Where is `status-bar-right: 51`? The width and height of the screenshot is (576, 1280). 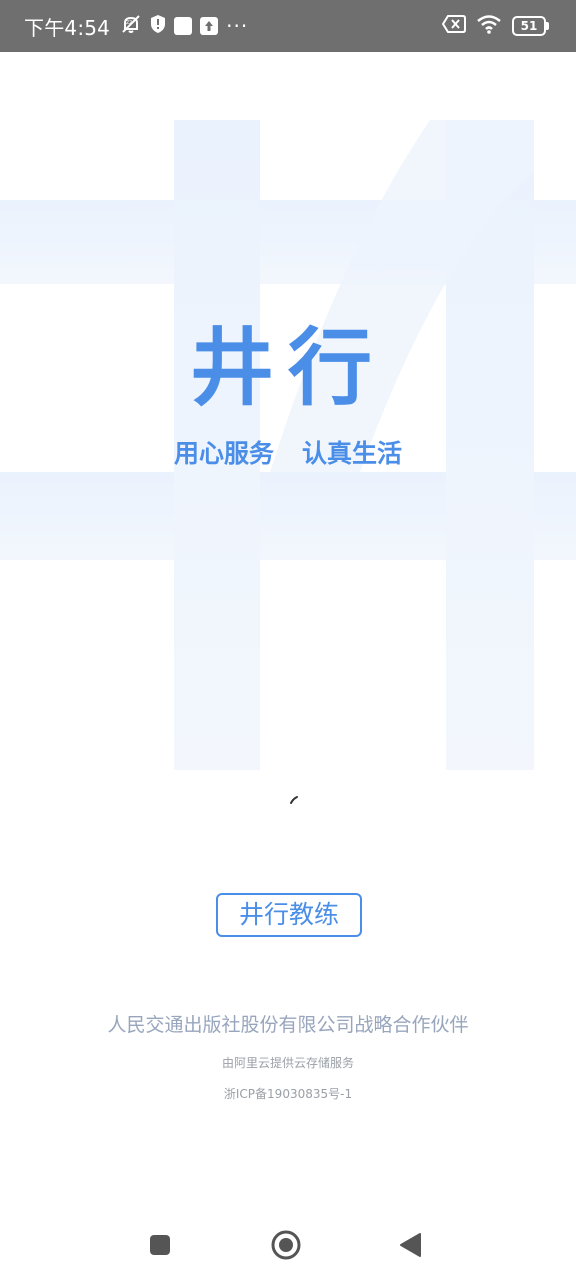
status-bar-right: 51 is located at coordinates (495, 26).